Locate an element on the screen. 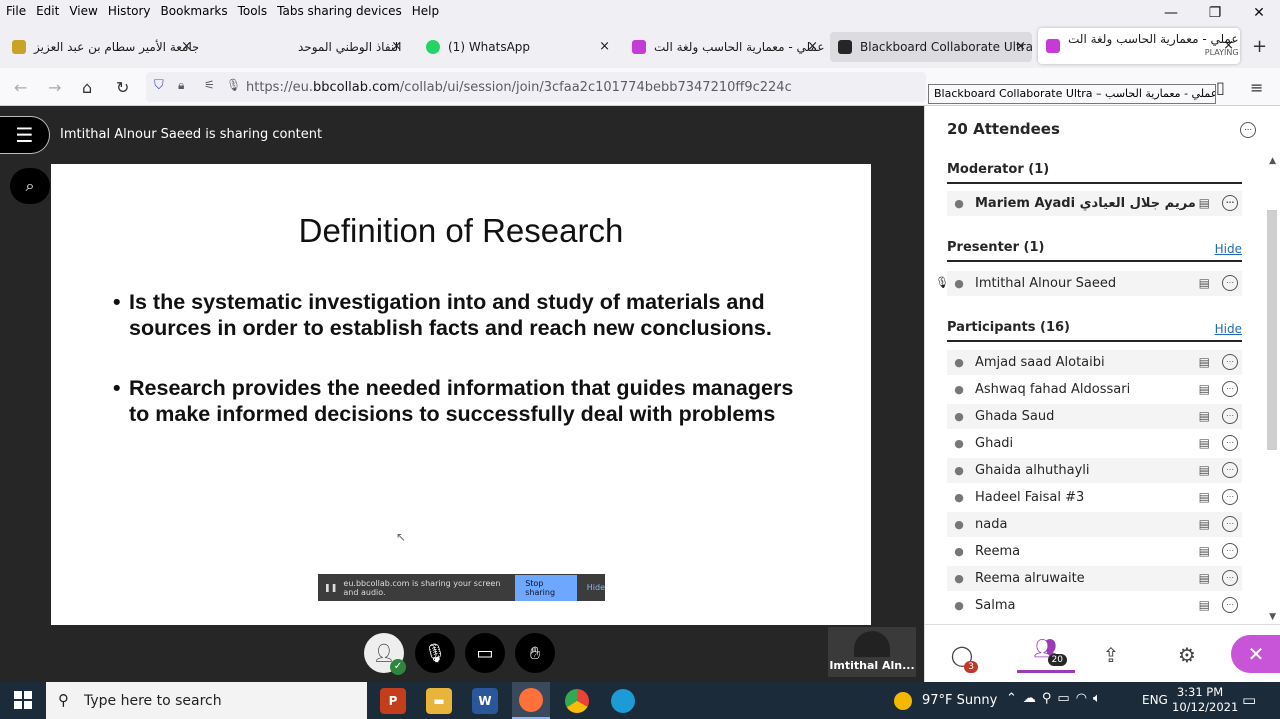 The width and height of the screenshot is (1280, 719). person-icon: ● is located at coordinates (959, 443).